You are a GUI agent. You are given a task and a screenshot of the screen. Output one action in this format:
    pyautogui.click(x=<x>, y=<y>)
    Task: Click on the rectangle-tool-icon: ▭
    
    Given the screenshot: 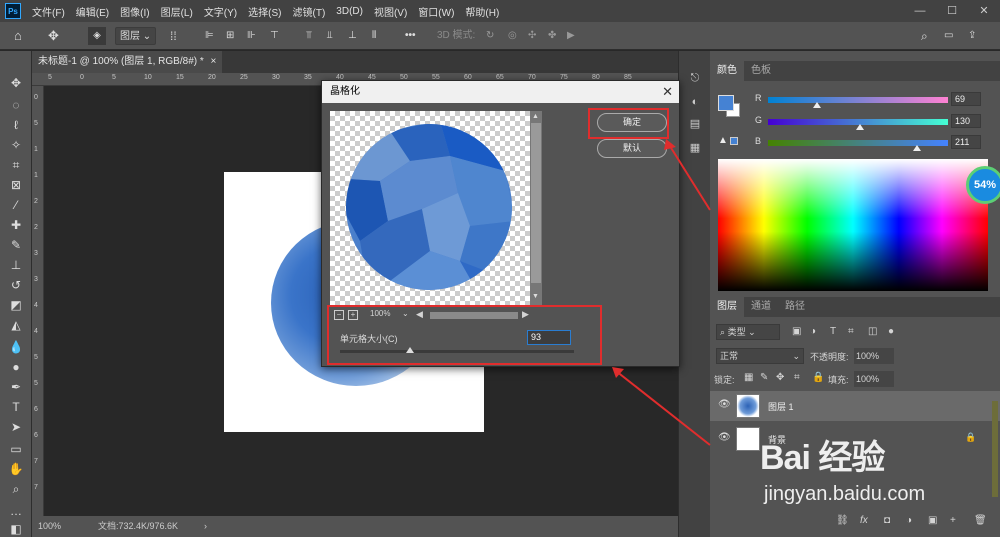 What is the action you would take?
    pyautogui.click(x=16, y=449)
    